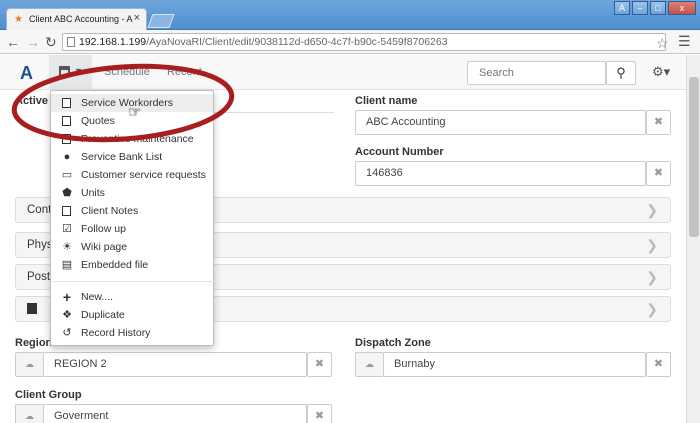 The height and width of the screenshot is (423, 700). What do you see at coordinates (132, 193) in the screenshot?
I see `menu-item-units: ⬟ Units` at bounding box center [132, 193].